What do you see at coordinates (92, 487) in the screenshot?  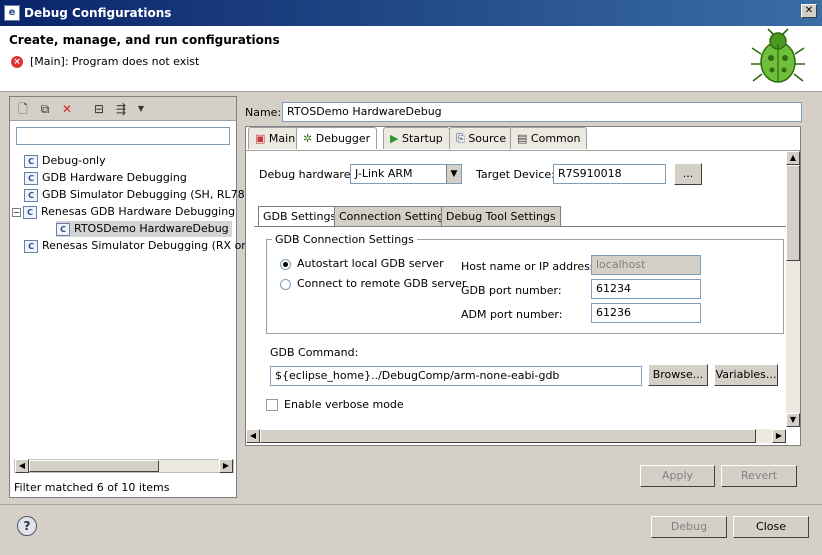 I see `filter-status: Filter matched 6 of 10 items` at bounding box center [92, 487].